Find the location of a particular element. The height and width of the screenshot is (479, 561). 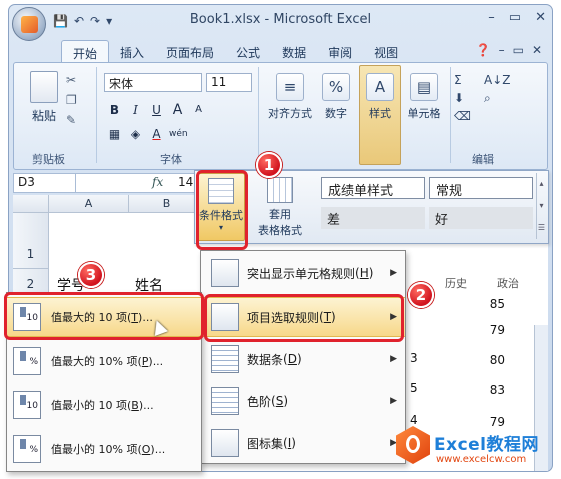

menu-item-highlight-rules: 突出显示单元格规则(H) ▶ is located at coordinates (303, 273).